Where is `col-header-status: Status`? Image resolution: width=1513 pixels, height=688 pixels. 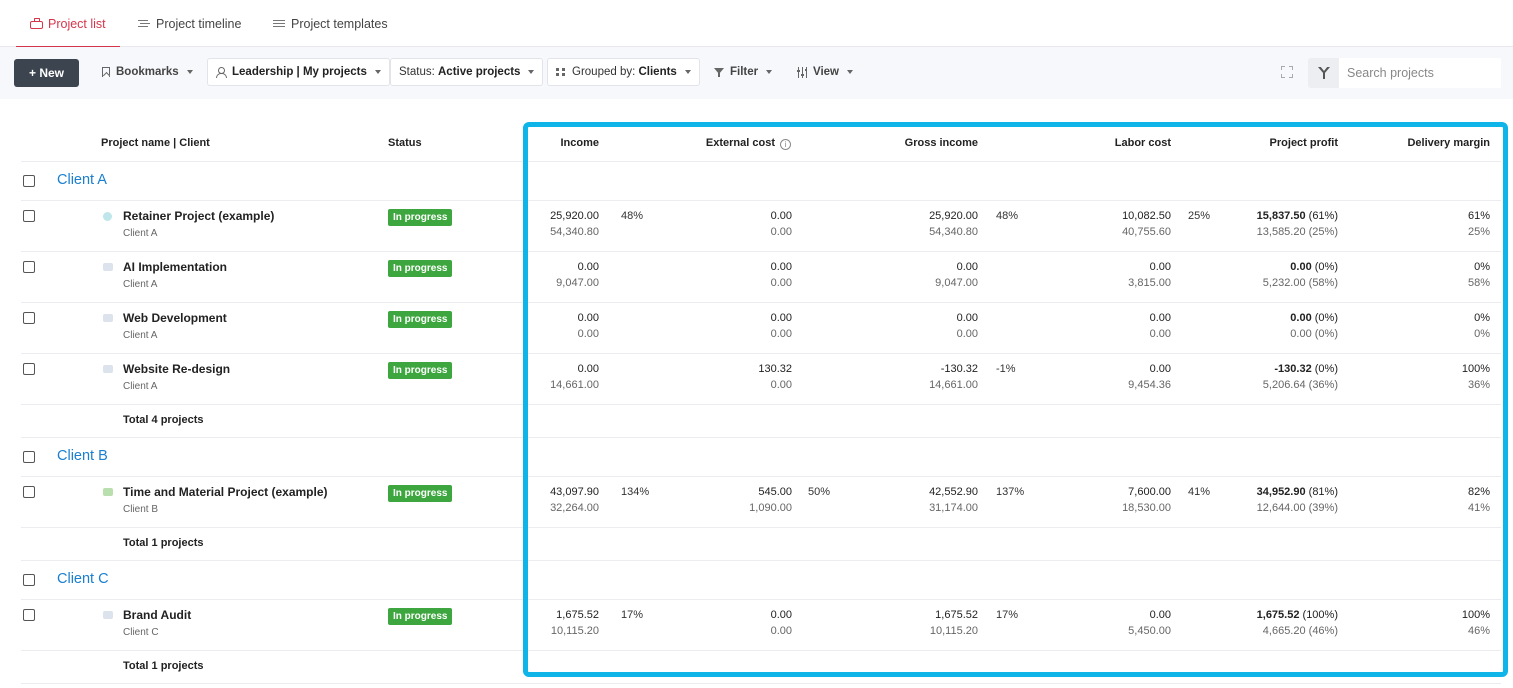 col-header-status: Status is located at coordinates (405, 143).